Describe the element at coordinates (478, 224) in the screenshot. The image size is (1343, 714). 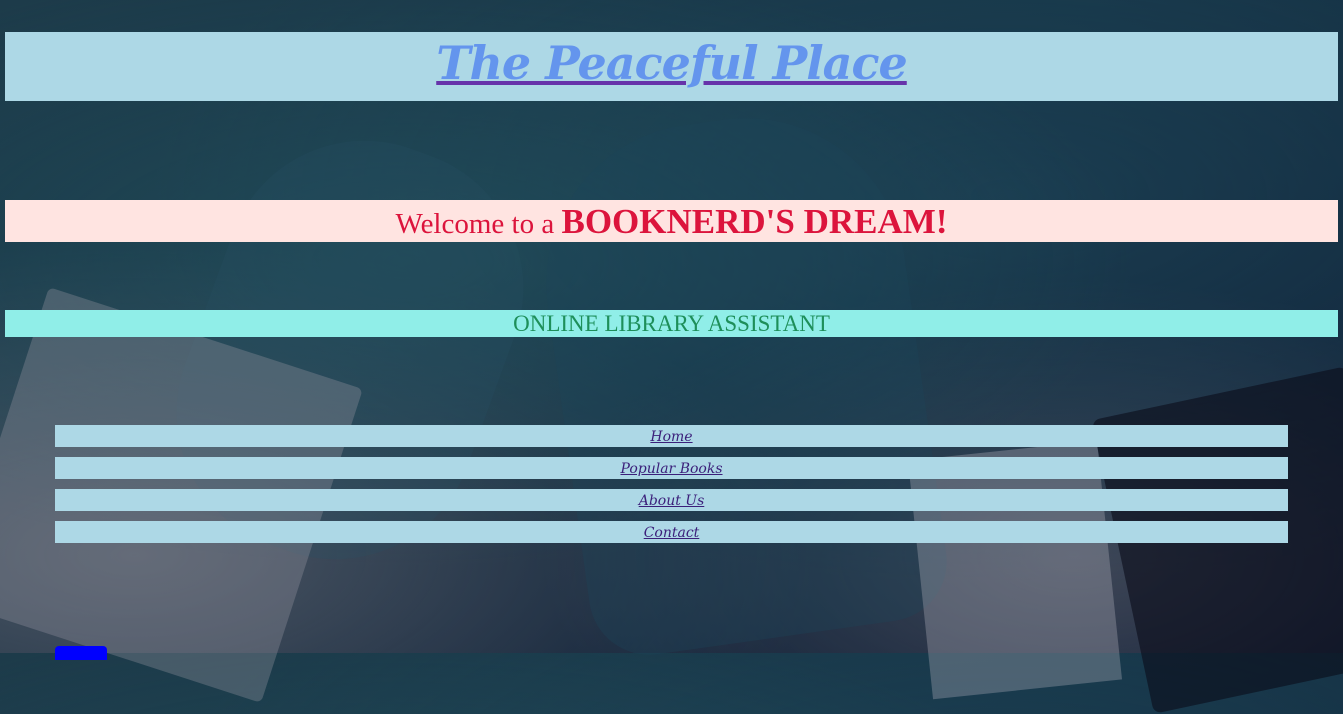
I see `welcome-text: Welcome to a` at that location.